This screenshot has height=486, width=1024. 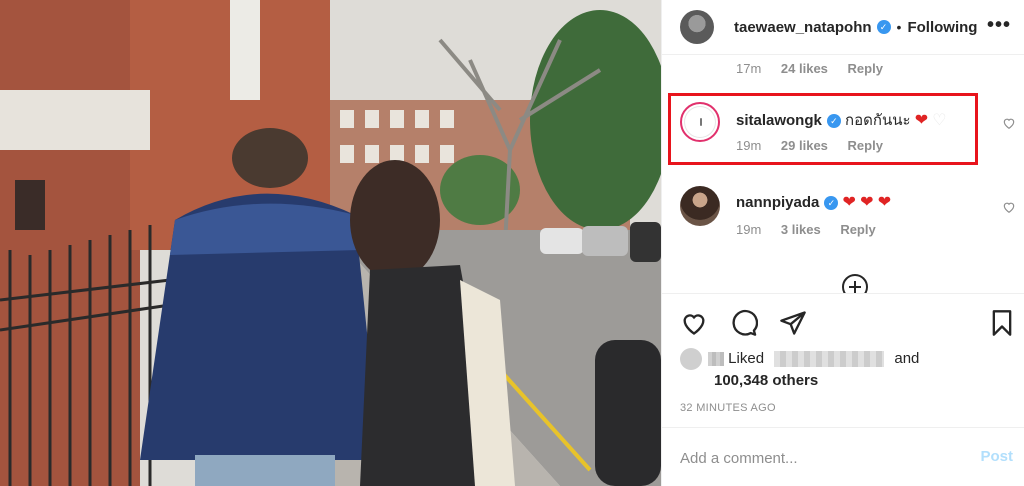 What do you see at coordinates (804, 145) in the screenshot?
I see `comment-likes: 29 likes` at bounding box center [804, 145].